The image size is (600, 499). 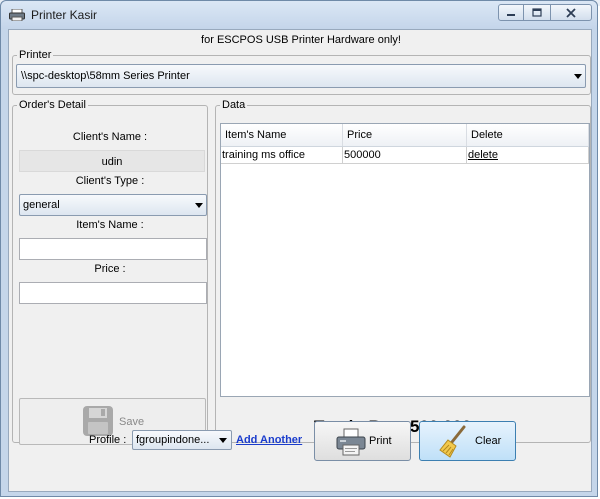 I want to click on item-name-label: Item's Name :, so click(x=110, y=225).